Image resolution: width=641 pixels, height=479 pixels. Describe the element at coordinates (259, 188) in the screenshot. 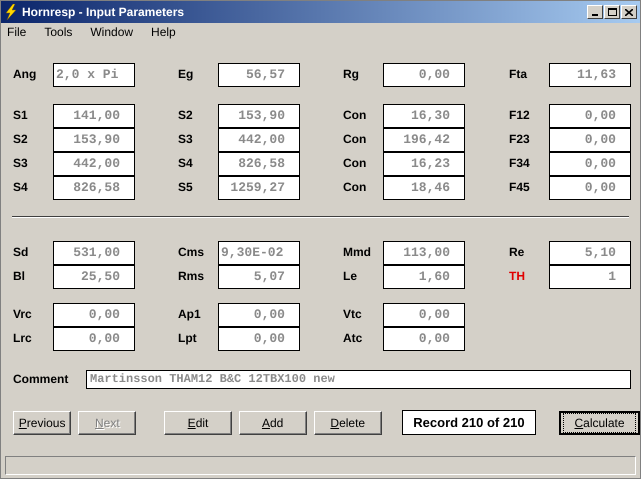

I see `input-field: 1259,27` at that location.